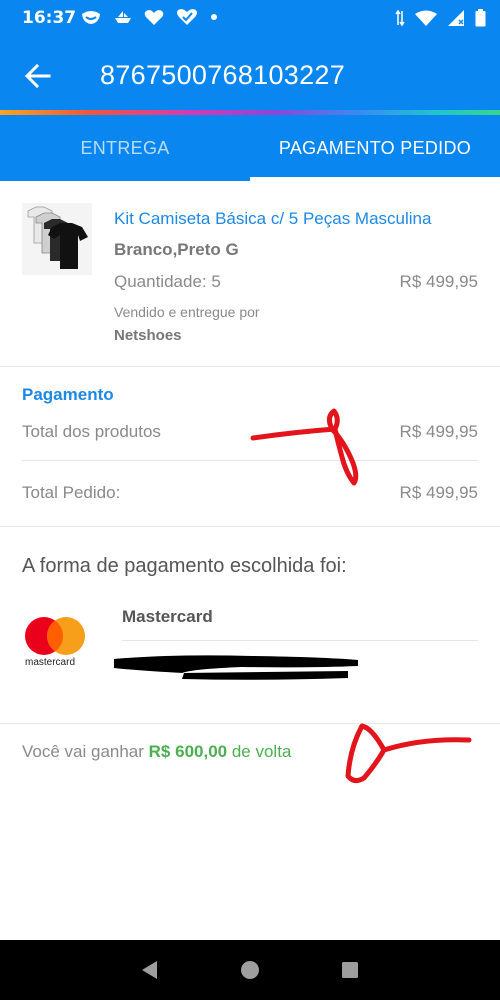  Describe the element at coordinates (187, 312) in the screenshot. I see `sold-by-label: Vendido e entregue por` at that location.